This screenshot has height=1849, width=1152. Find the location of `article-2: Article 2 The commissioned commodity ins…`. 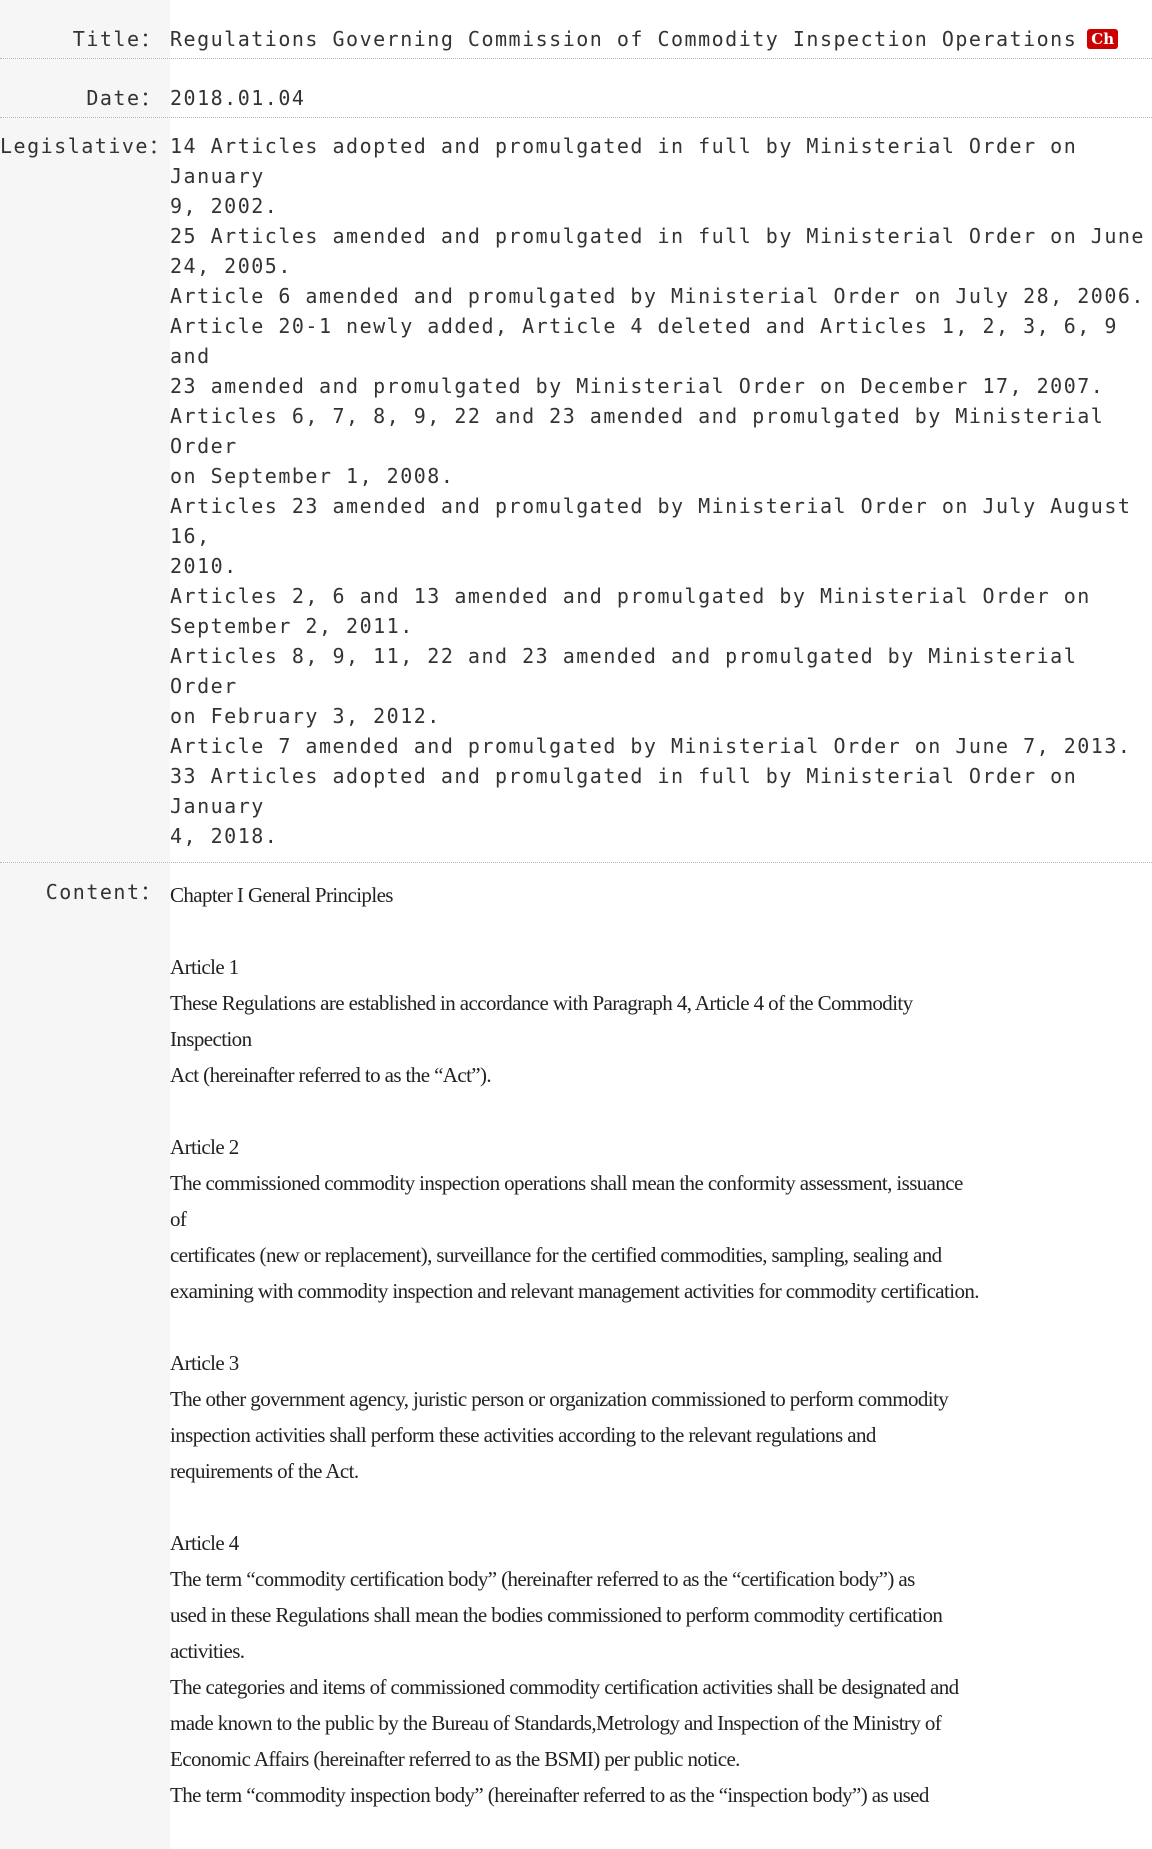

article-2: Article 2 The commissioned commodity ins… is located at coordinates (661, 1219).